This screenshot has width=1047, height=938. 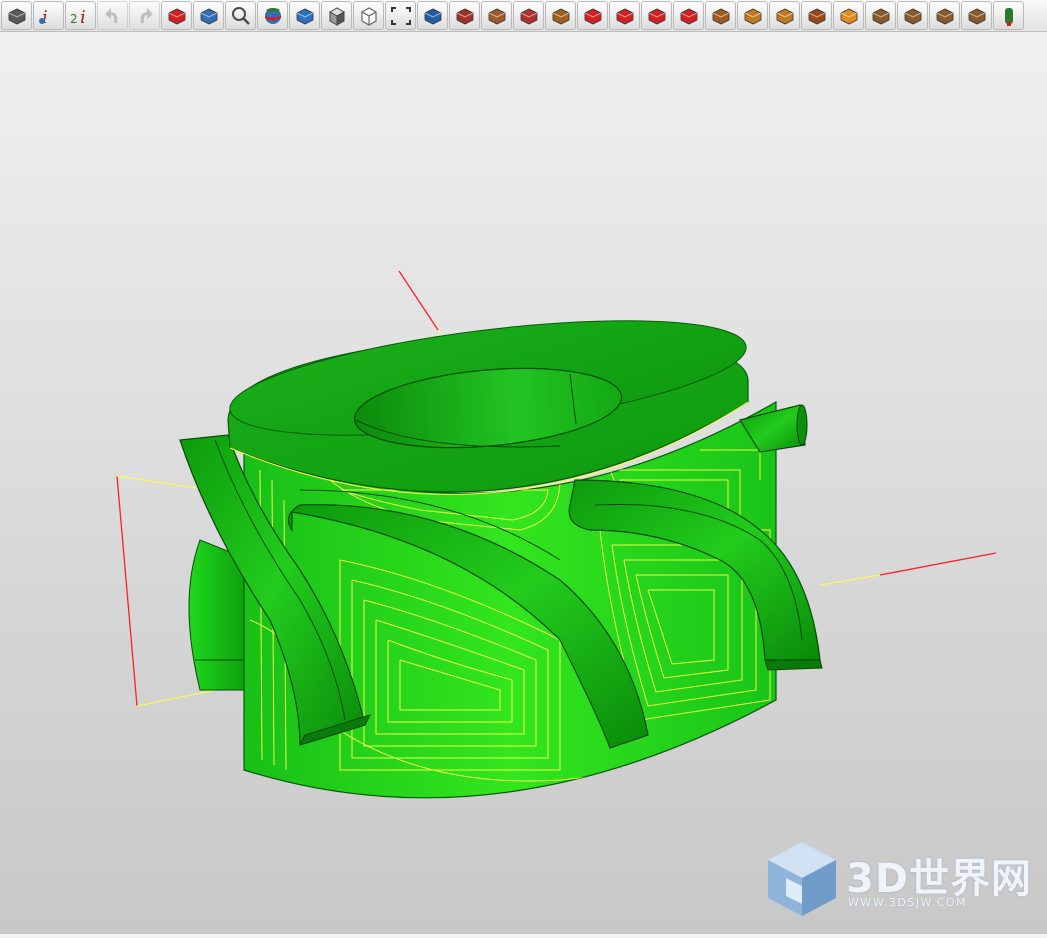 I want to click on extrude-block-icon, so click(x=625, y=16).